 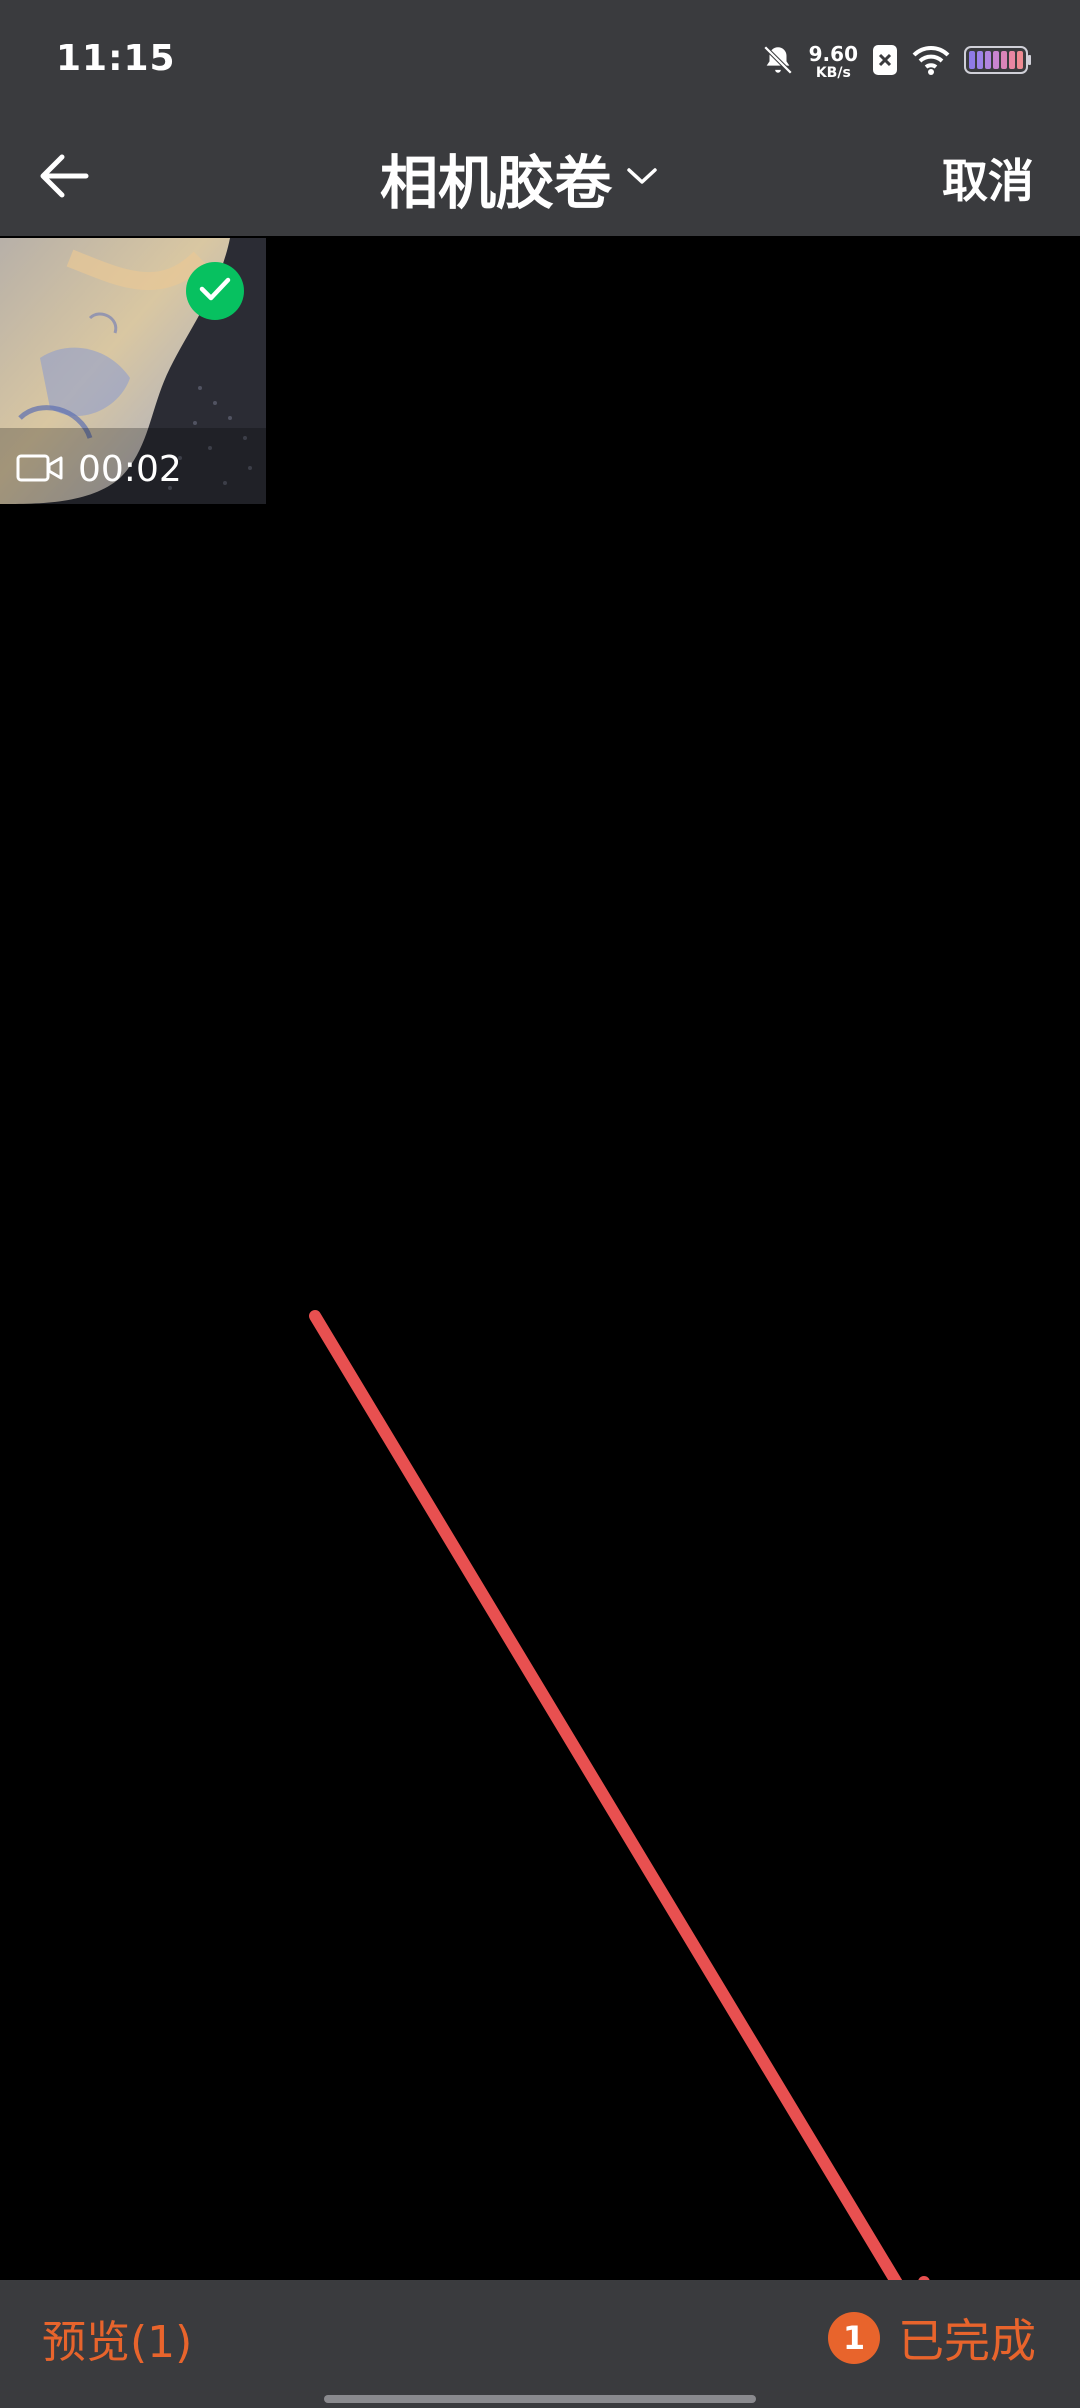 What do you see at coordinates (496, 183) in the screenshot?
I see `page-title: 相机胶卷` at bounding box center [496, 183].